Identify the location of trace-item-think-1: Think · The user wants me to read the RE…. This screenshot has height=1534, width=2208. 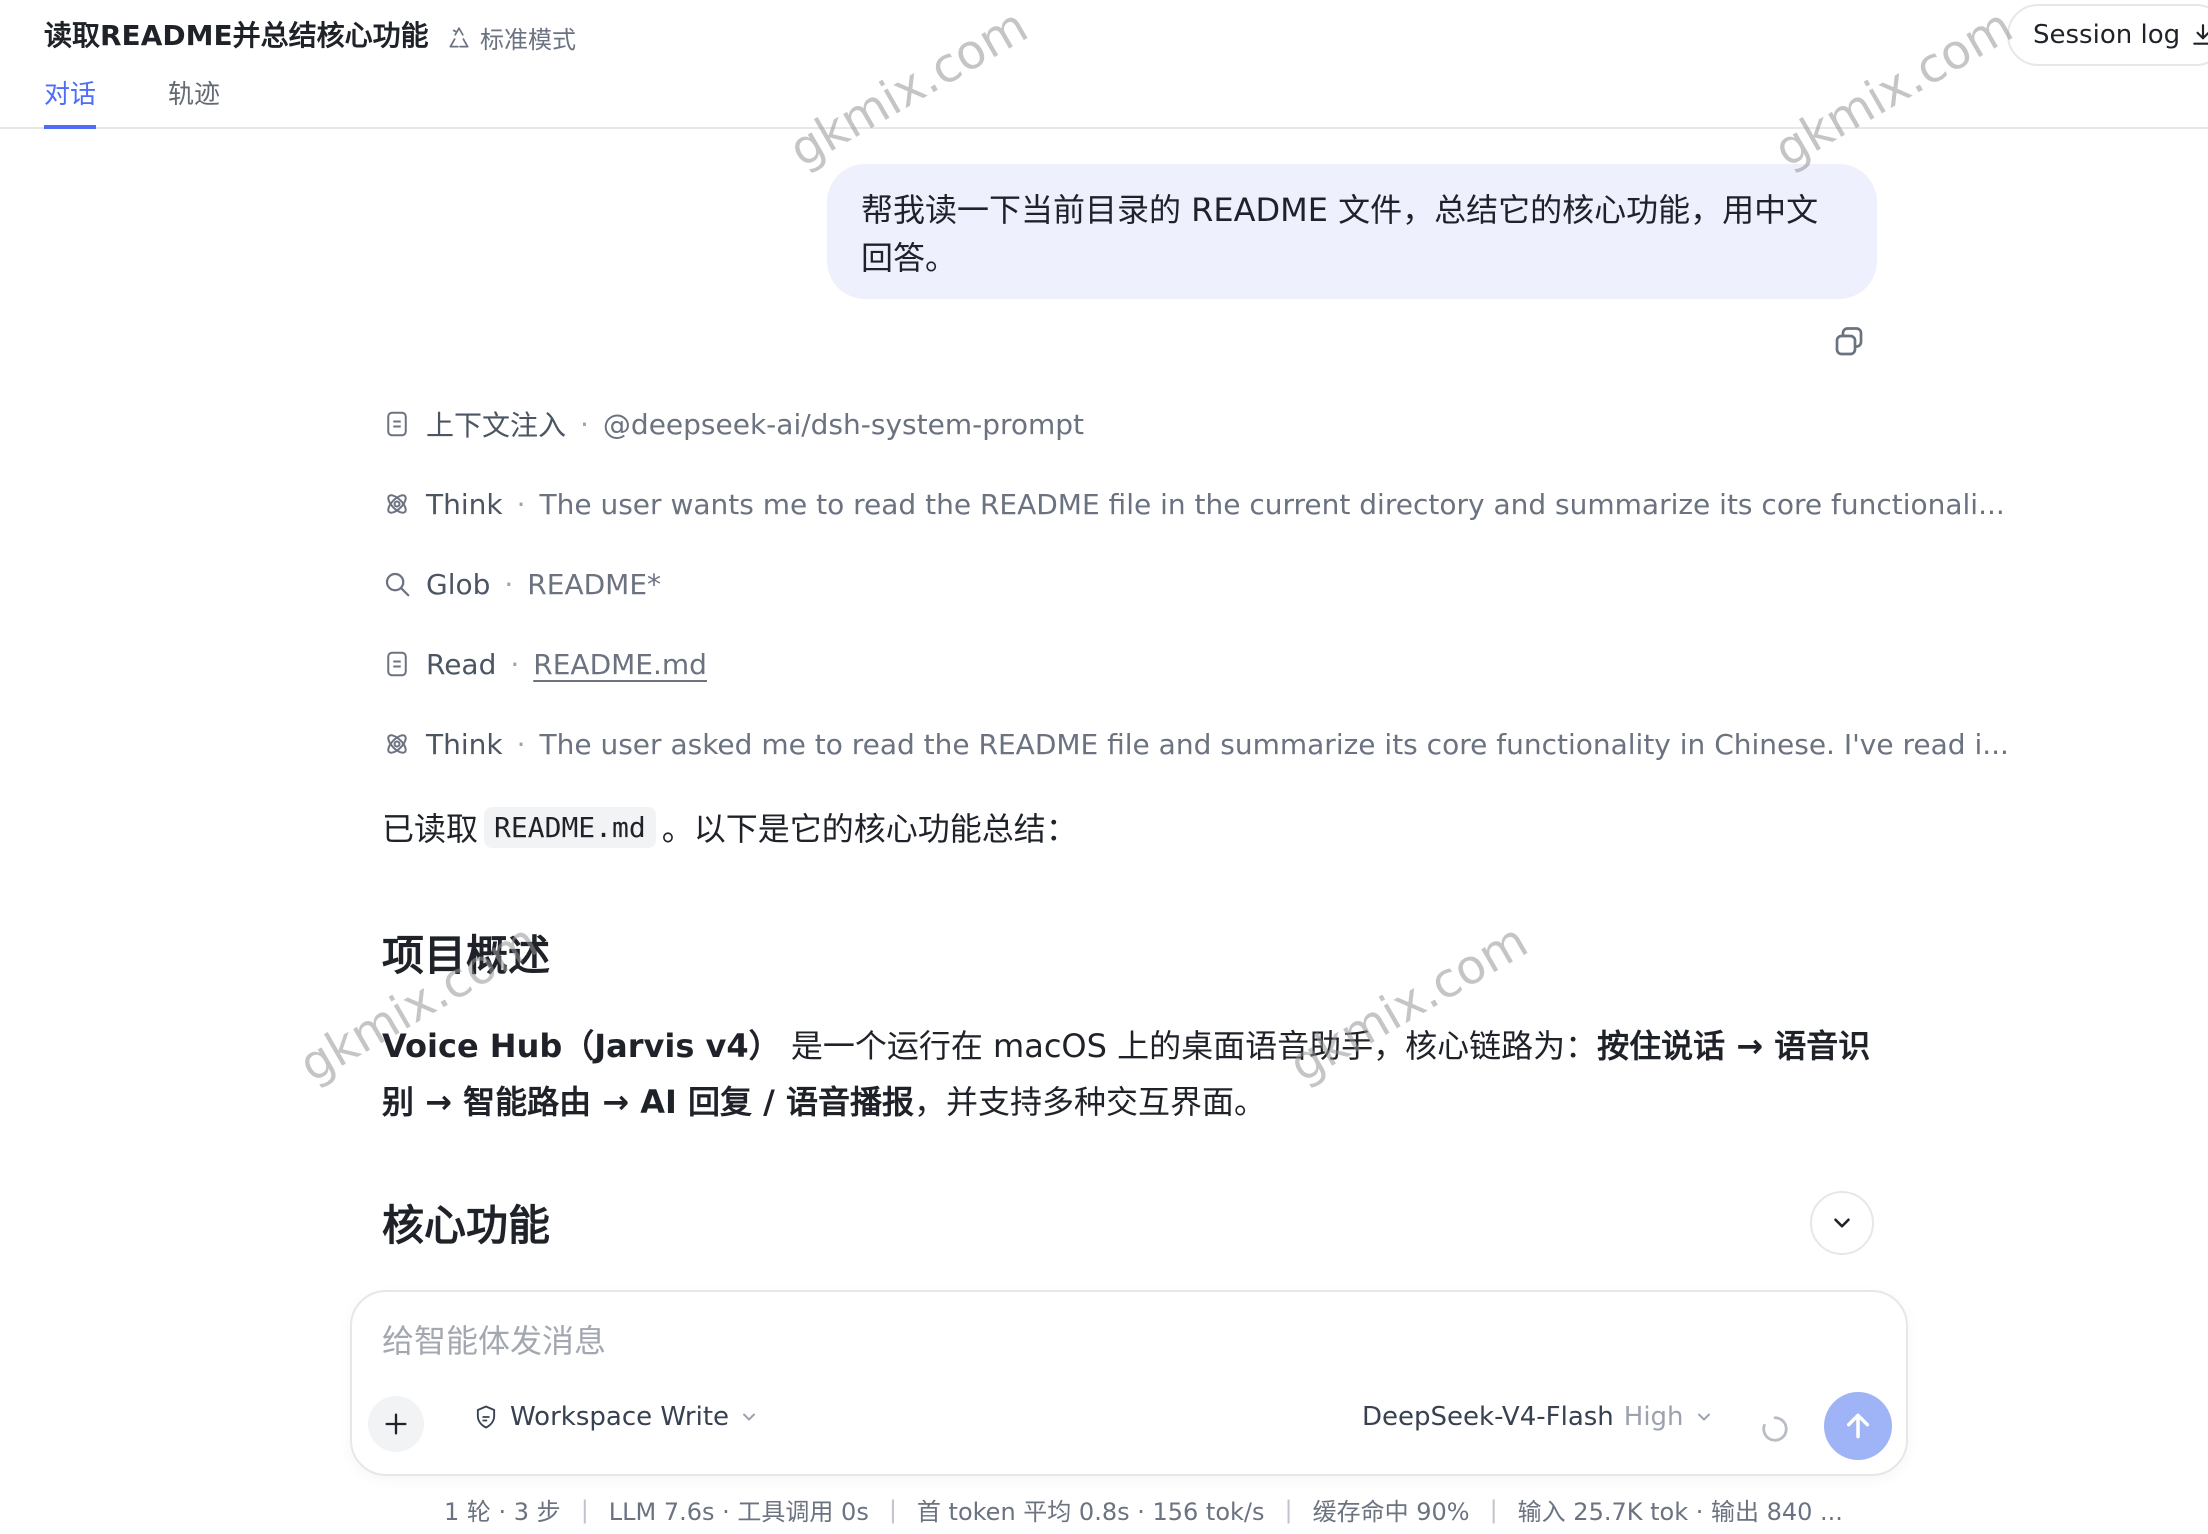
(1193, 504).